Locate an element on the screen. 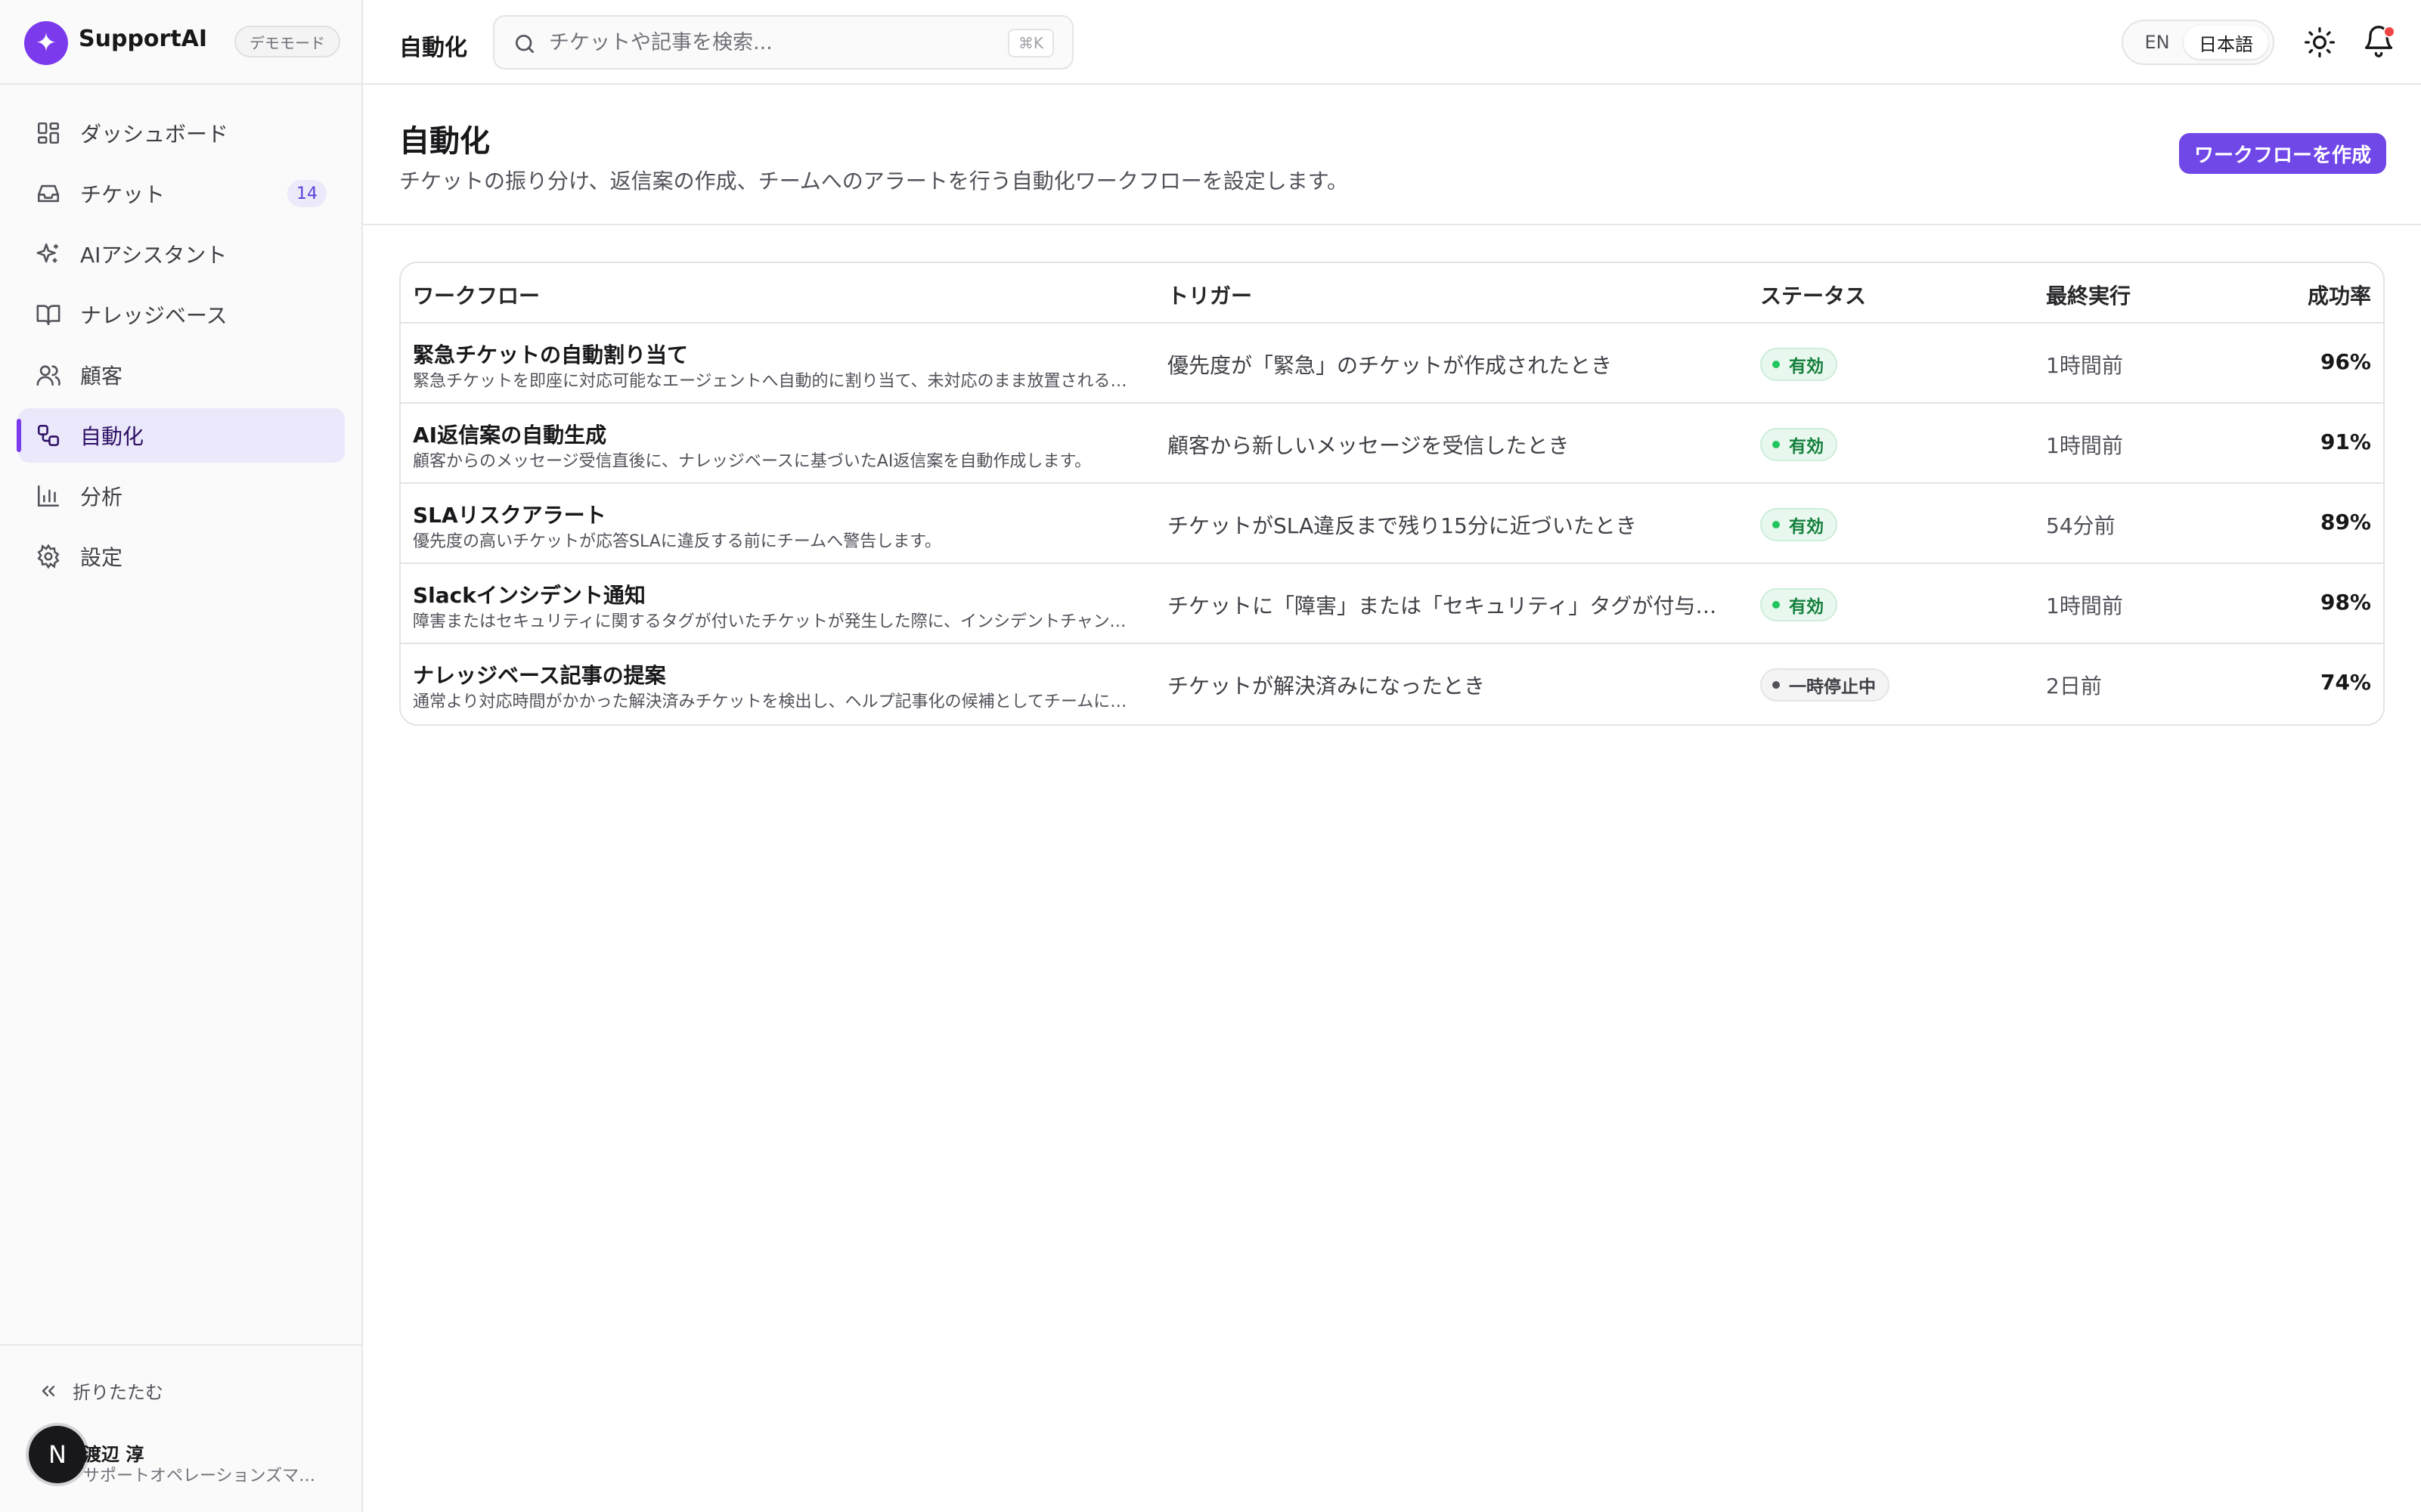 Image resolution: width=2421 pixels, height=1512 pixels. sidebar-item-settings: 設定 is located at coordinates (181, 556).